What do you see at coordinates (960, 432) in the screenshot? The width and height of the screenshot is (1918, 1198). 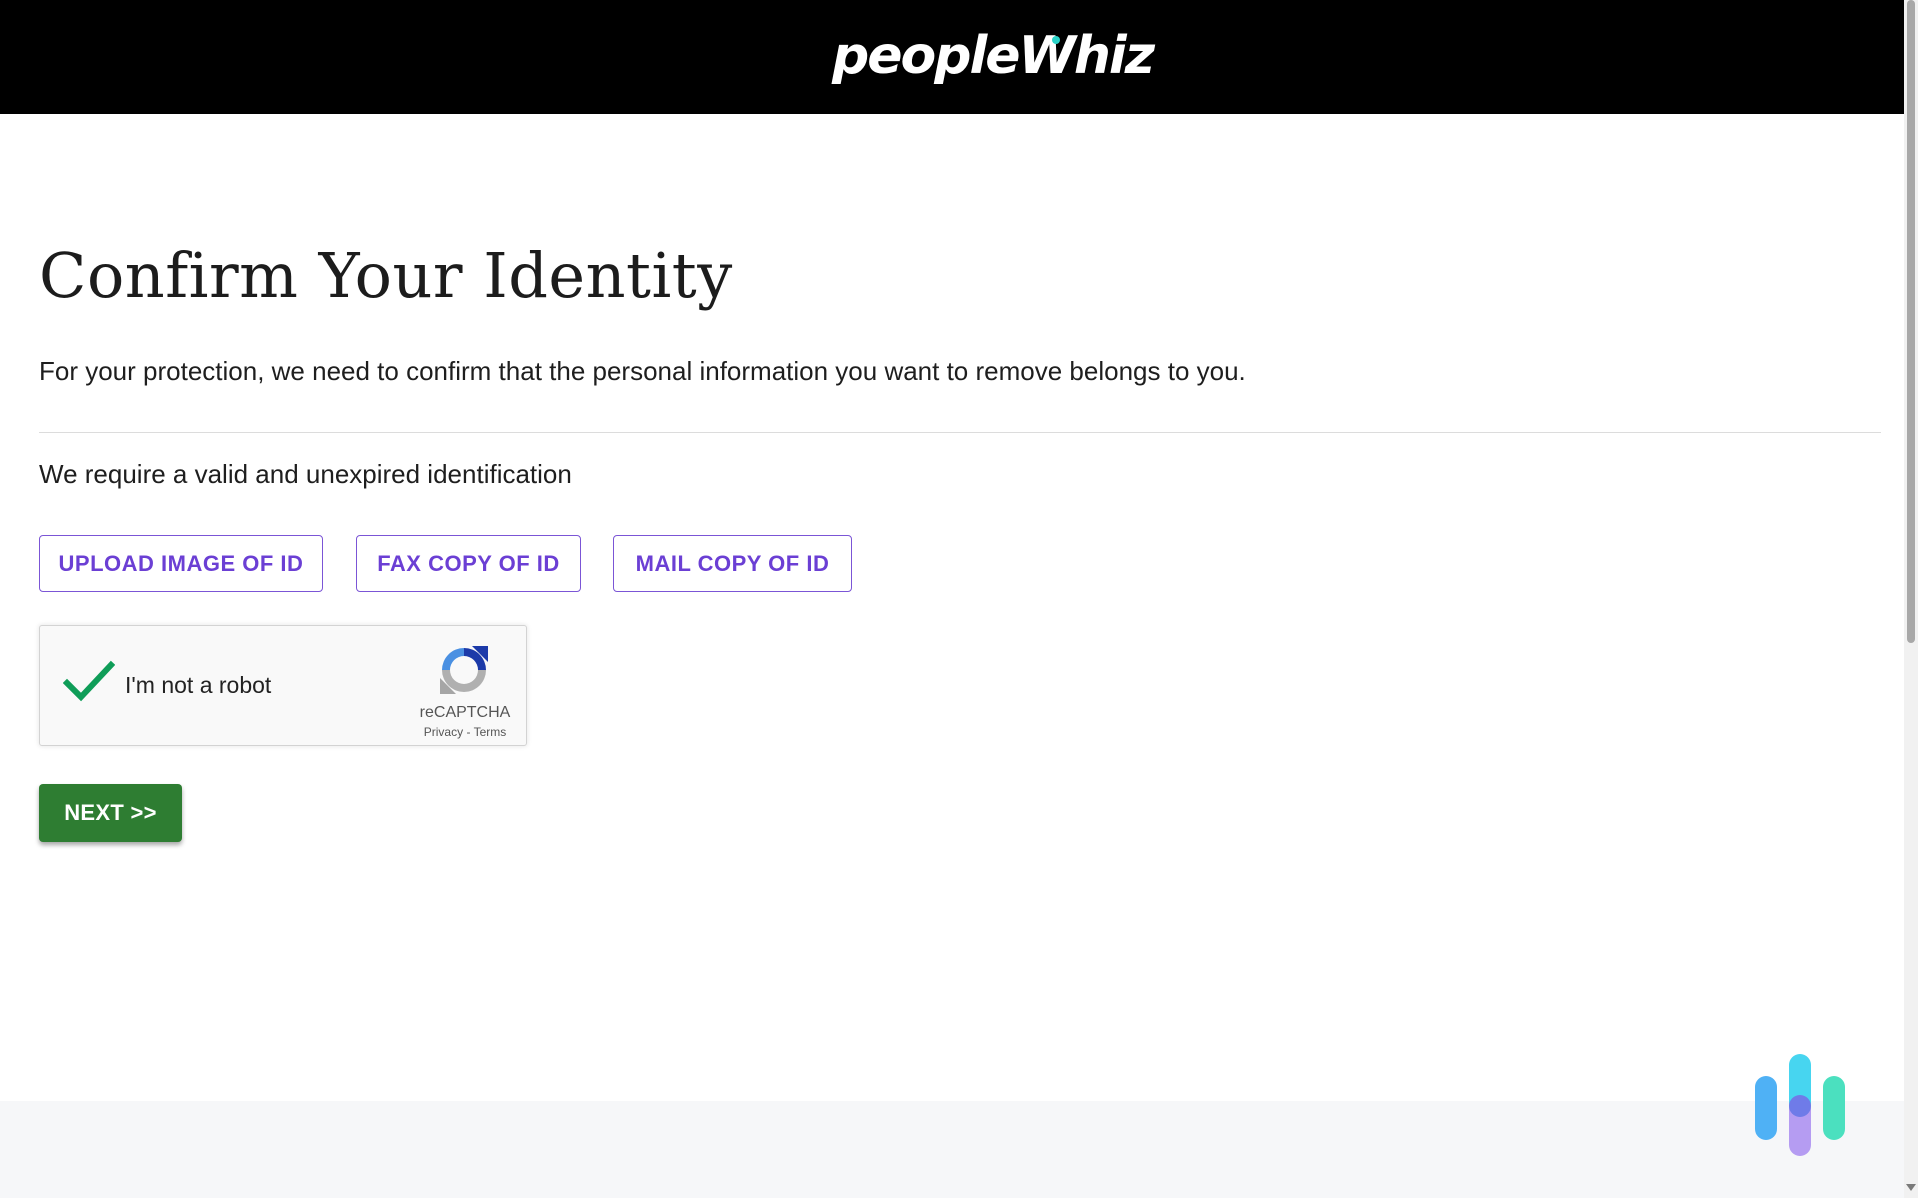 I see `divider` at bounding box center [960, 432].